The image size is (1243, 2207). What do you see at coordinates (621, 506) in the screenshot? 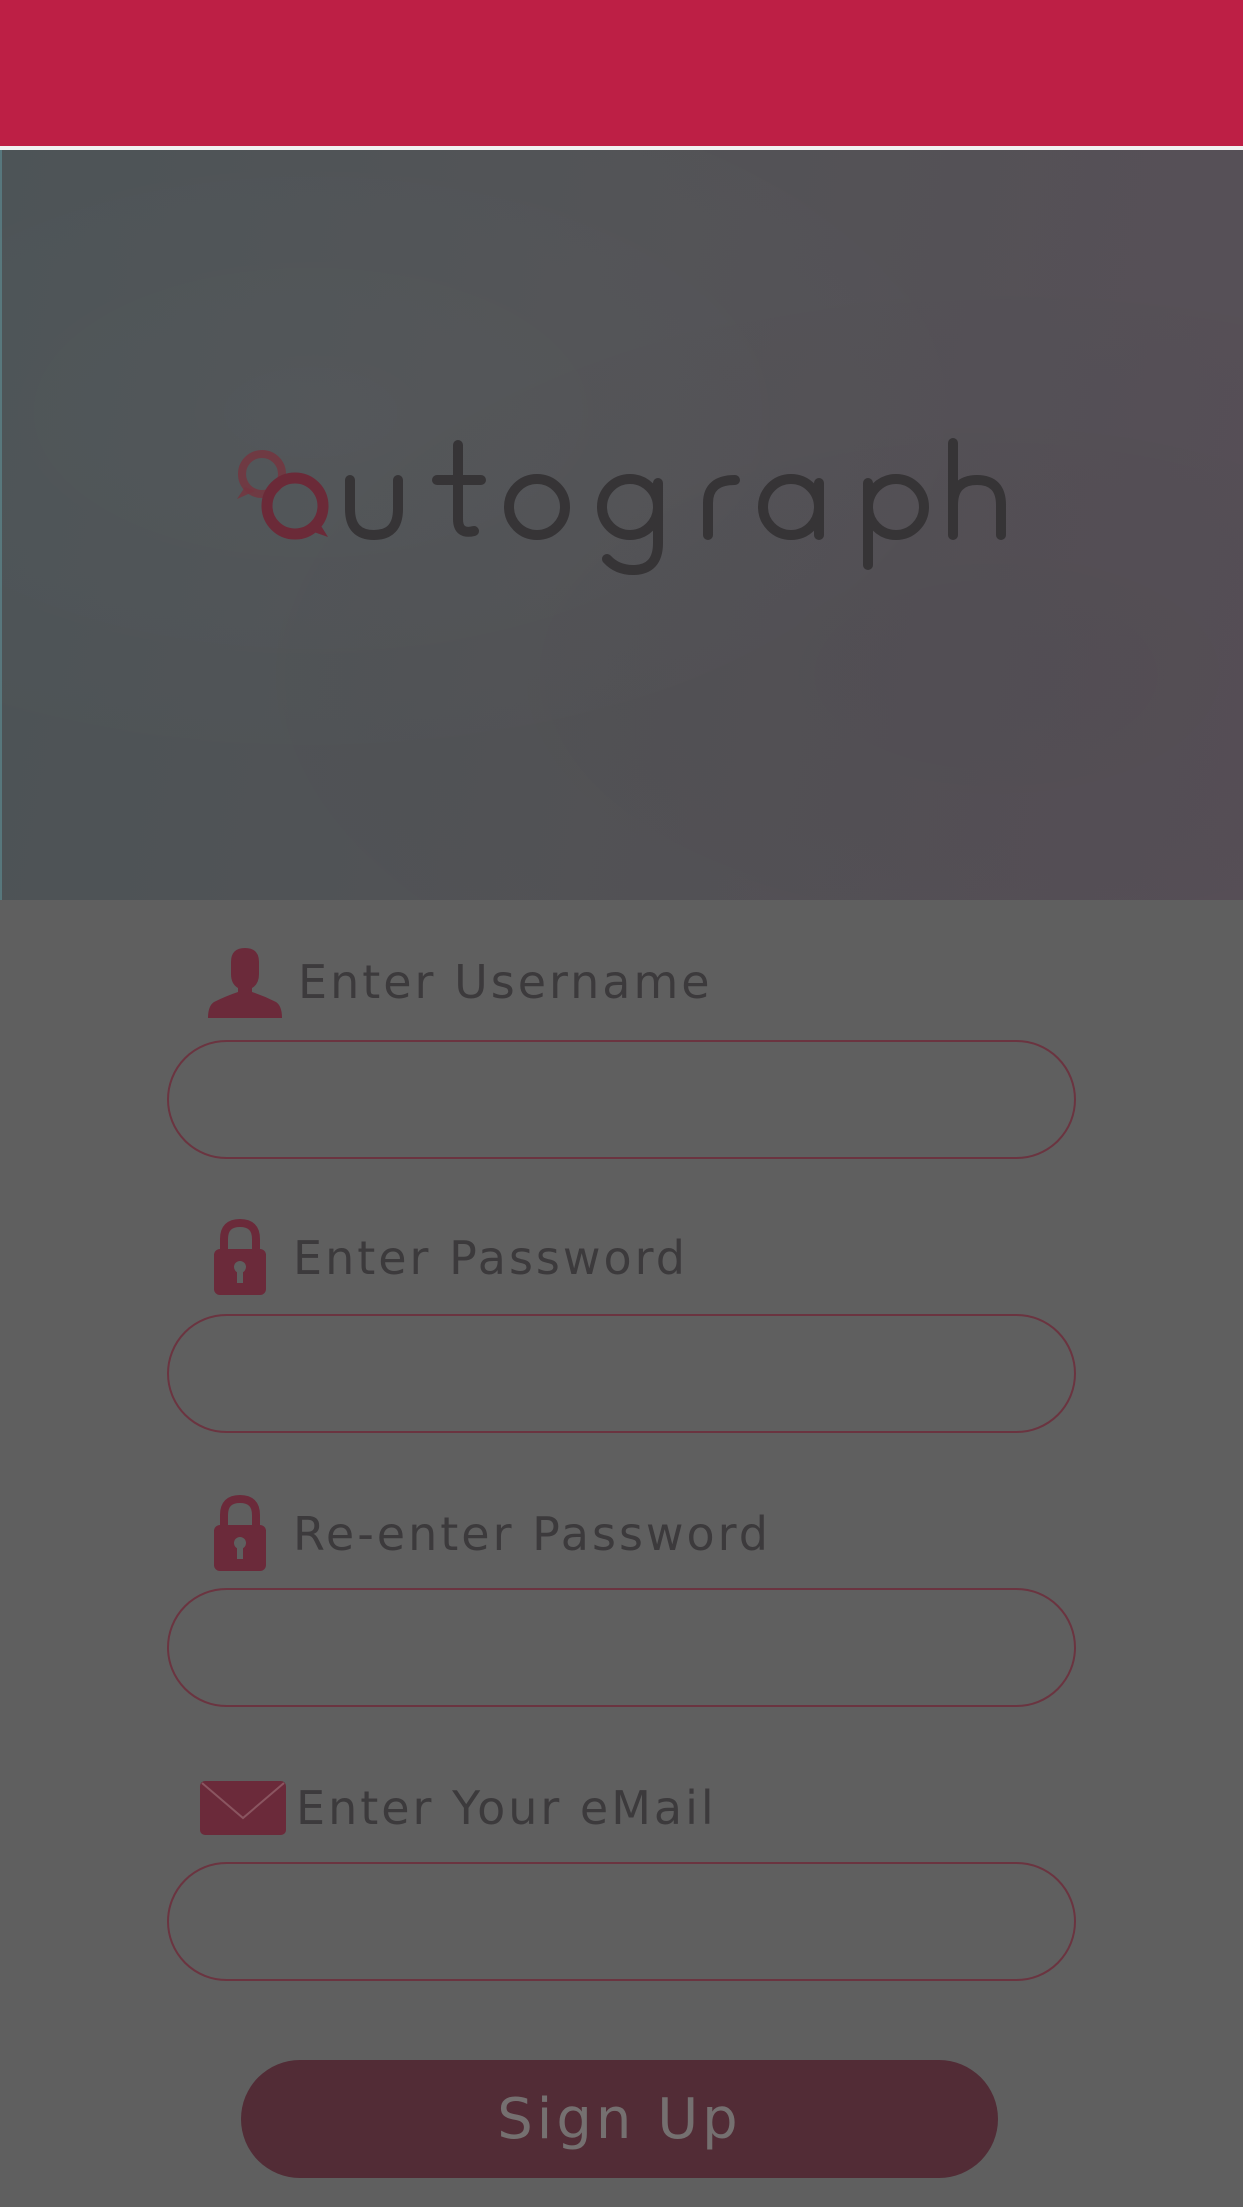
I see `autograph-logo: autograph` at bounding box center [621, 506].